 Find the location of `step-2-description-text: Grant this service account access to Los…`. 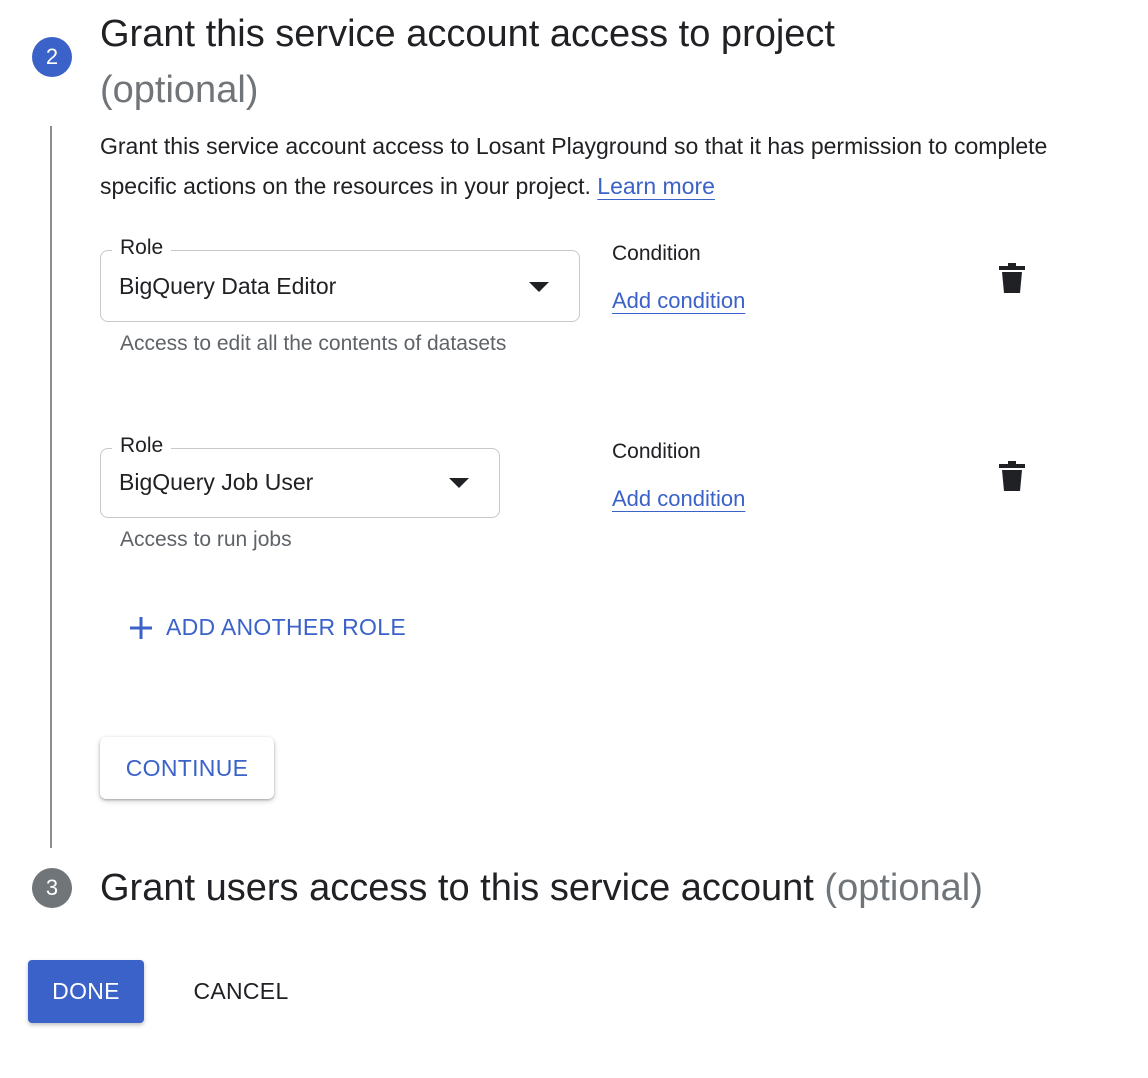

step-2-description-text: Grant this service account access to Los… is located at coordinates (574, 166).